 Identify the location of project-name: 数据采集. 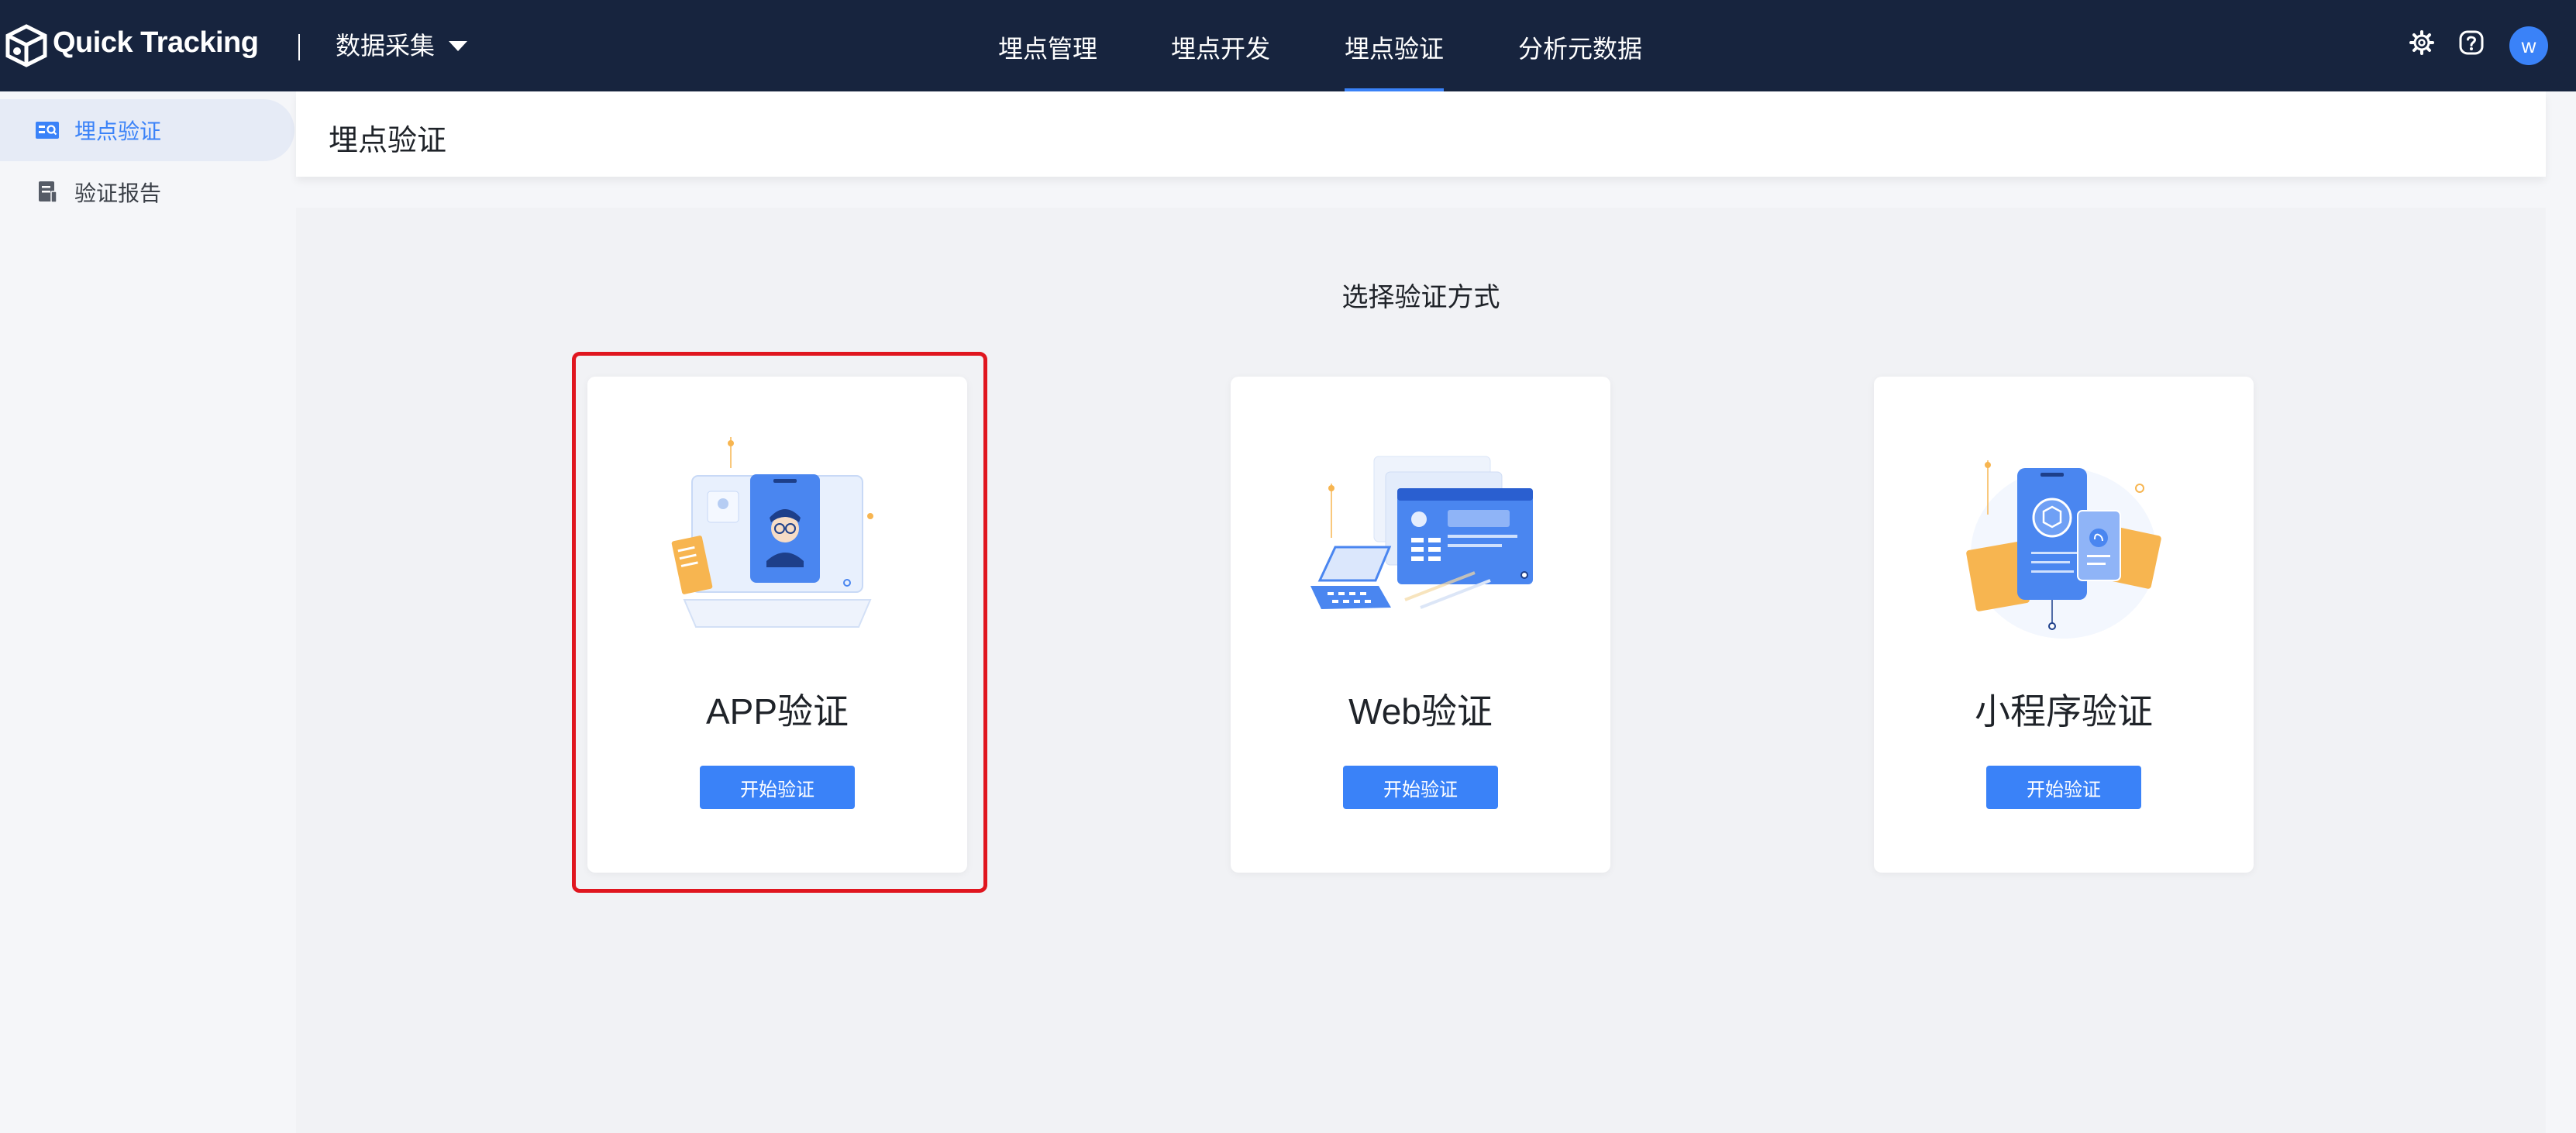
(386, 46).